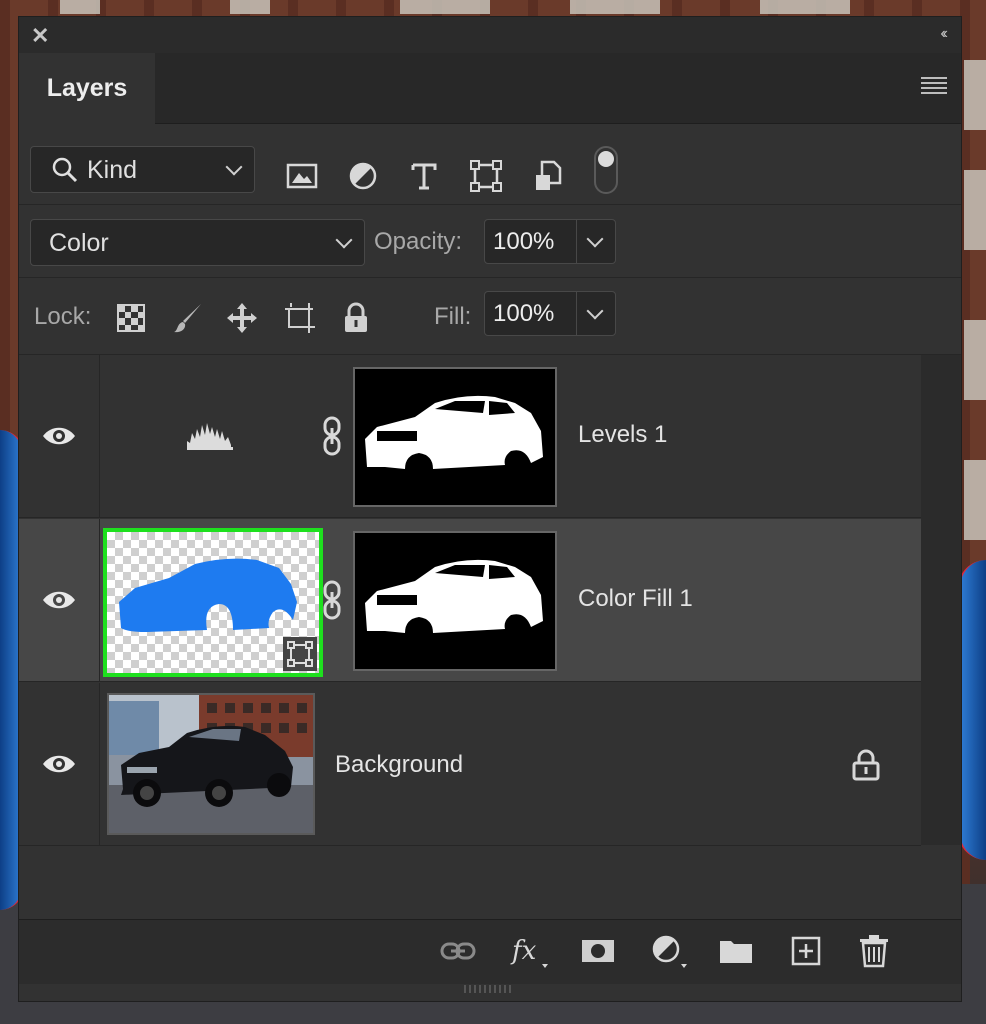  I want to click on blend-mode-dropdown: Color, so click(197, 242).